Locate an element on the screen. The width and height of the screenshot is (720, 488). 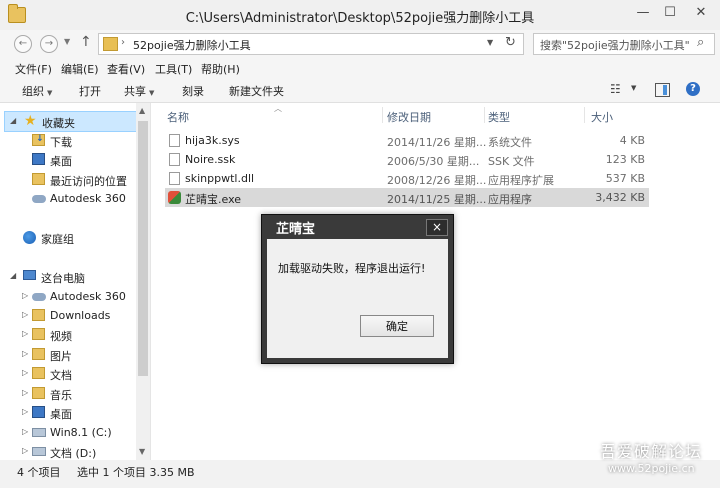
menu-tools: 工具(T) is located at coordinates (173, 69).